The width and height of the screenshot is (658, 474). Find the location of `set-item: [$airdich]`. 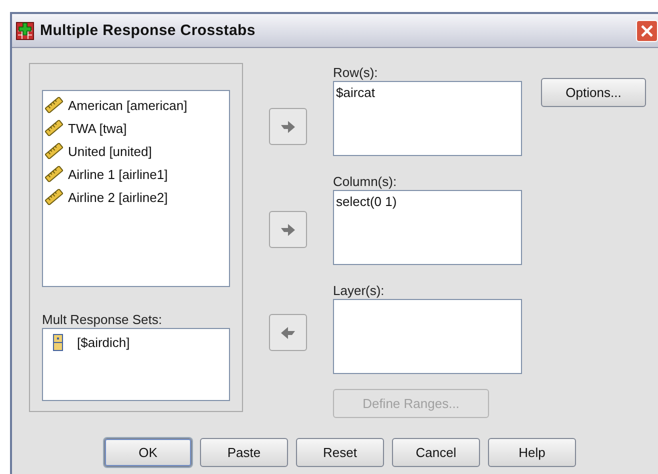

set-item: [$airdich] is located at coordinates (136, 343).